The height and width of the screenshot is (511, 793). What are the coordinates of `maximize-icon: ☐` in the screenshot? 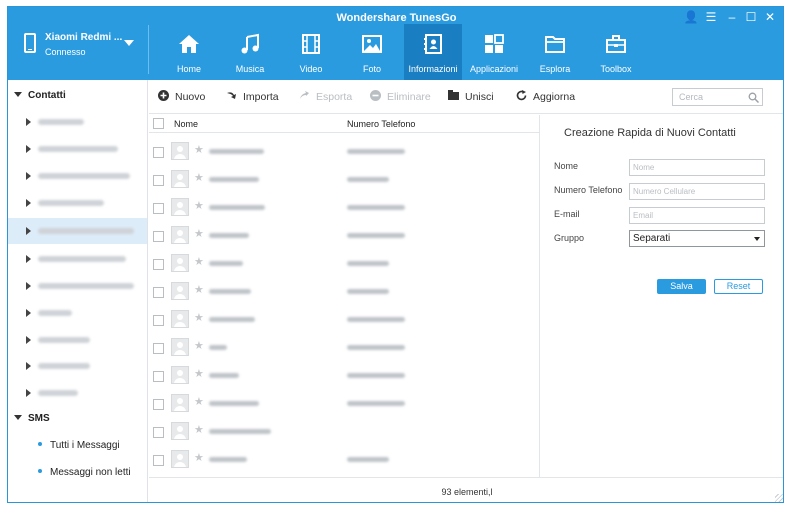 It's located at (751, 17).